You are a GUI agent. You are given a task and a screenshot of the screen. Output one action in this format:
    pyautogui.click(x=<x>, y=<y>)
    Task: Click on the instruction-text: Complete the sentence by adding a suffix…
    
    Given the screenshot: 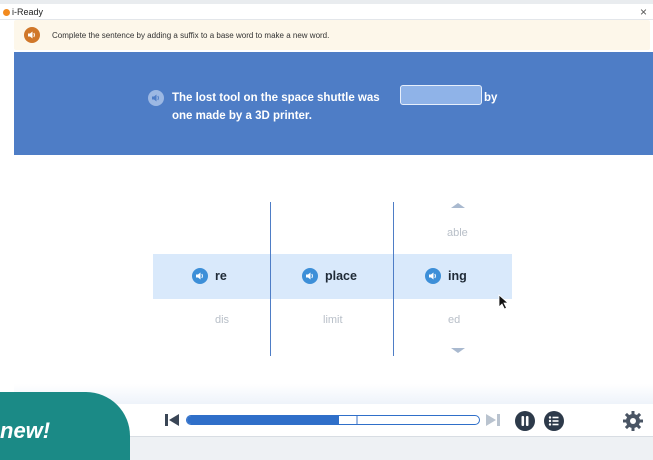 What is the action you would take?
    pyautogui.click(x=191, y=35)
    